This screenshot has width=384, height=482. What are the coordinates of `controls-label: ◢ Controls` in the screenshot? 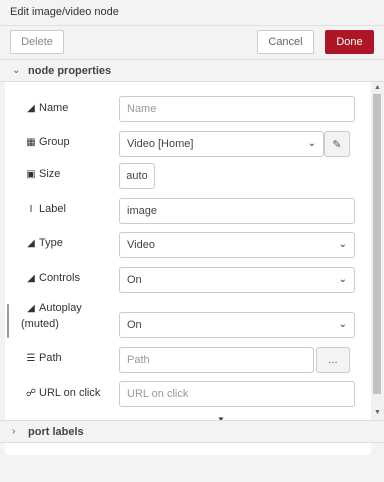 It's located at (52, 278).